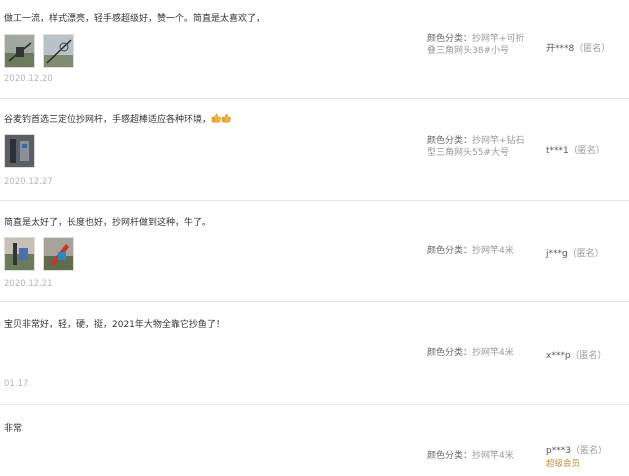 This screenshot has width=629, height=476. What do you see at coordinates (557, 254) in the screenshot?
I see `reviewer-name: j***g` at bounding box center [557, 254].